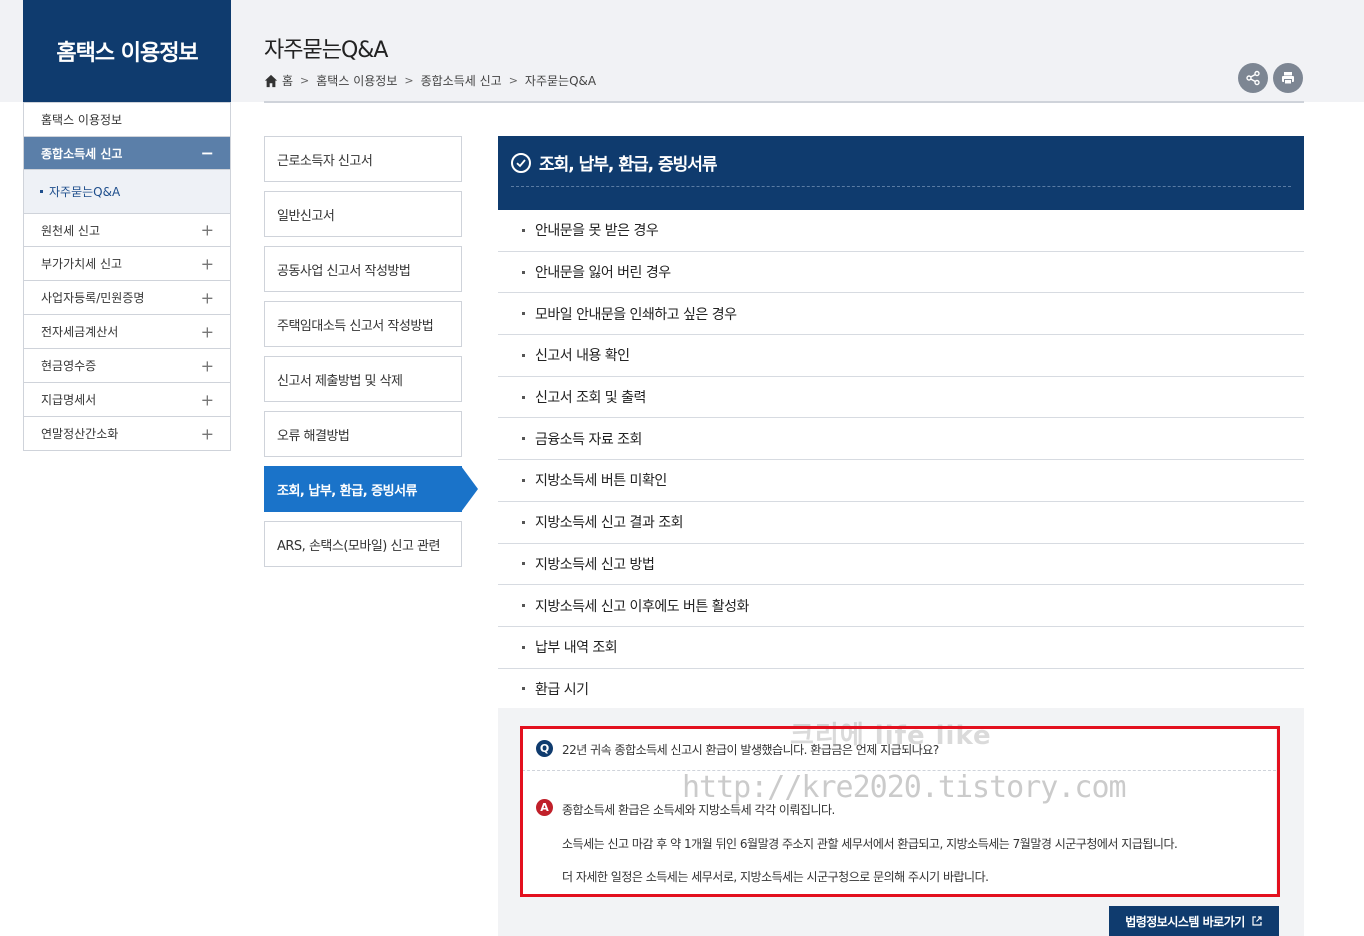 This screenshot has height=936, width=1364. Describe the element at coordinates (363, 214) in the screenshot. I see `category-general-return: 일반신고서` at that location.